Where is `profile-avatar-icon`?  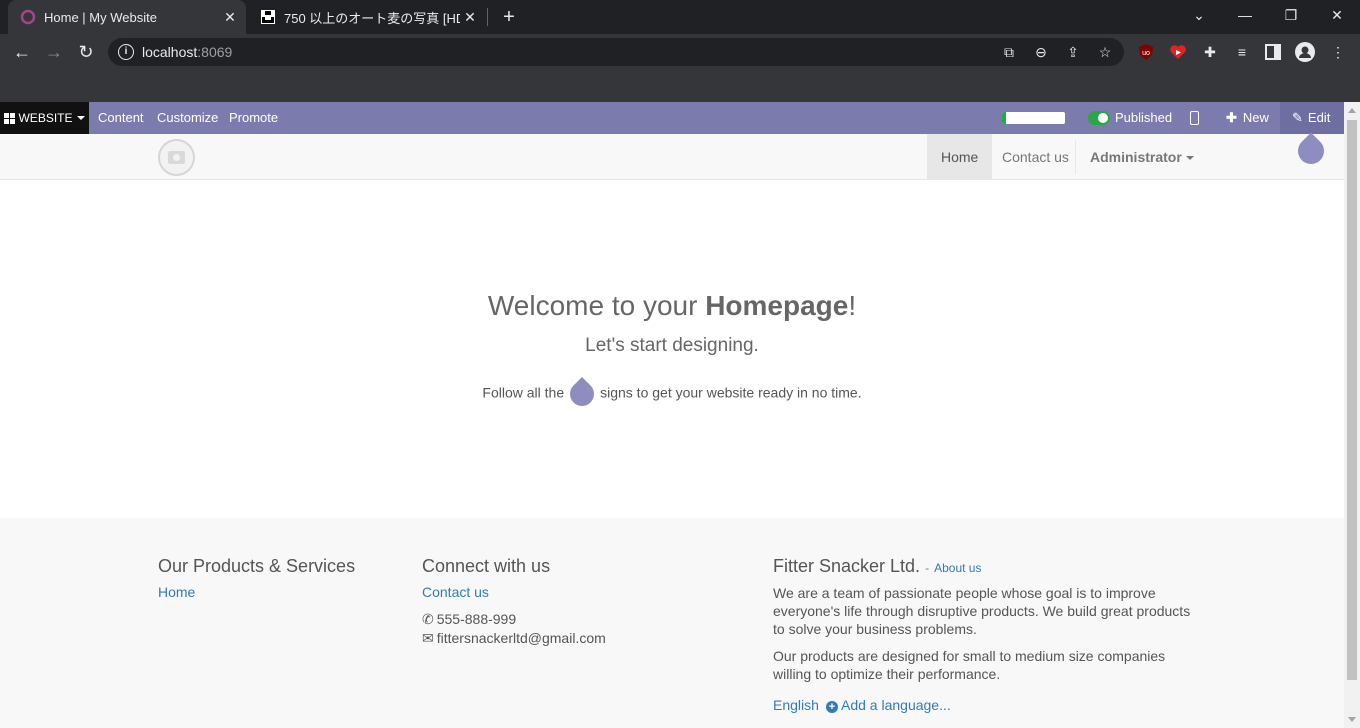 profile-avatar-icon is located at coordinates (1305, 52).